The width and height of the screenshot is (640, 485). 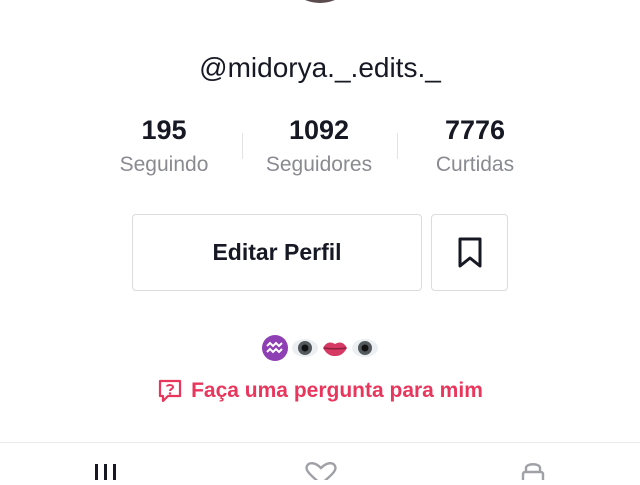 I want to click on bio-emojis, so click(x=320, y=348).